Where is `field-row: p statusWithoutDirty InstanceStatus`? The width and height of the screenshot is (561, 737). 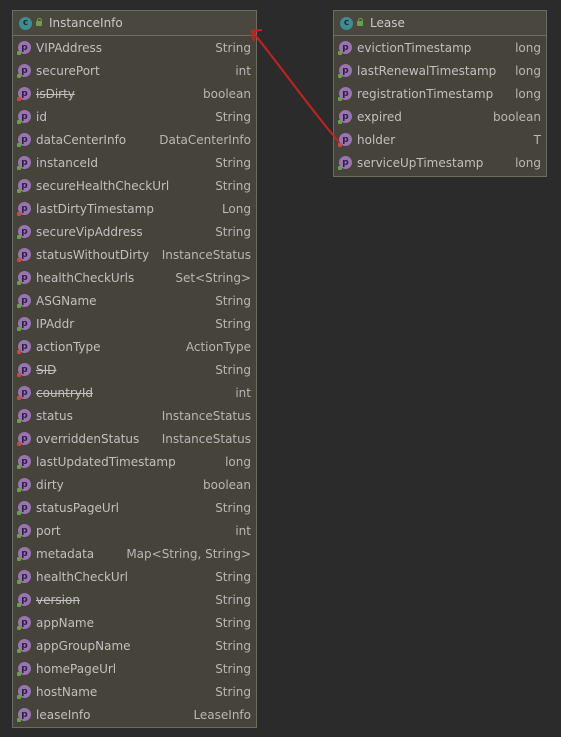 field-row: p statusWithoutDirty InstanceStatus is located at coordinates (134, 254).